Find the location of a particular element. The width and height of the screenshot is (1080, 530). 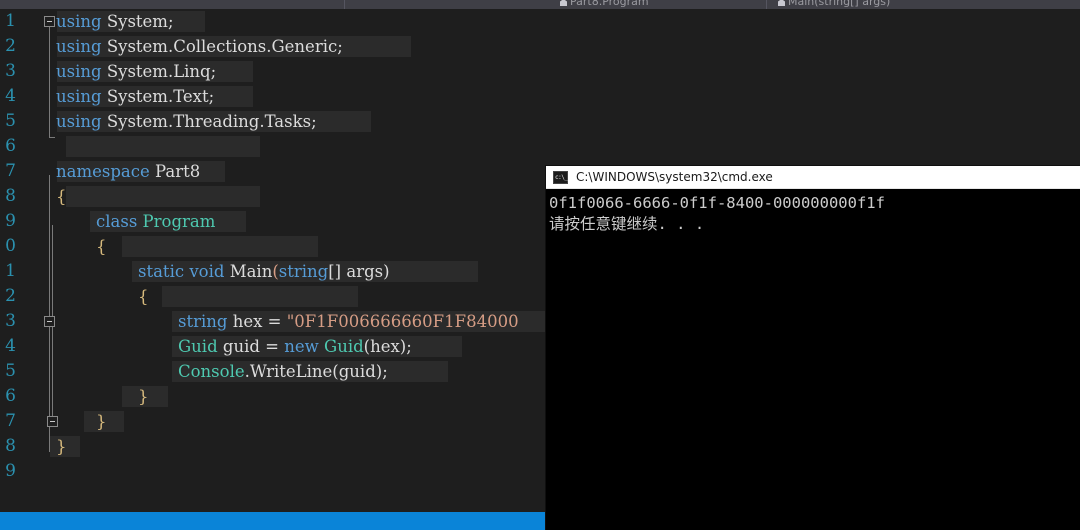

keyword-class: class is located at coordinates (117, 221).